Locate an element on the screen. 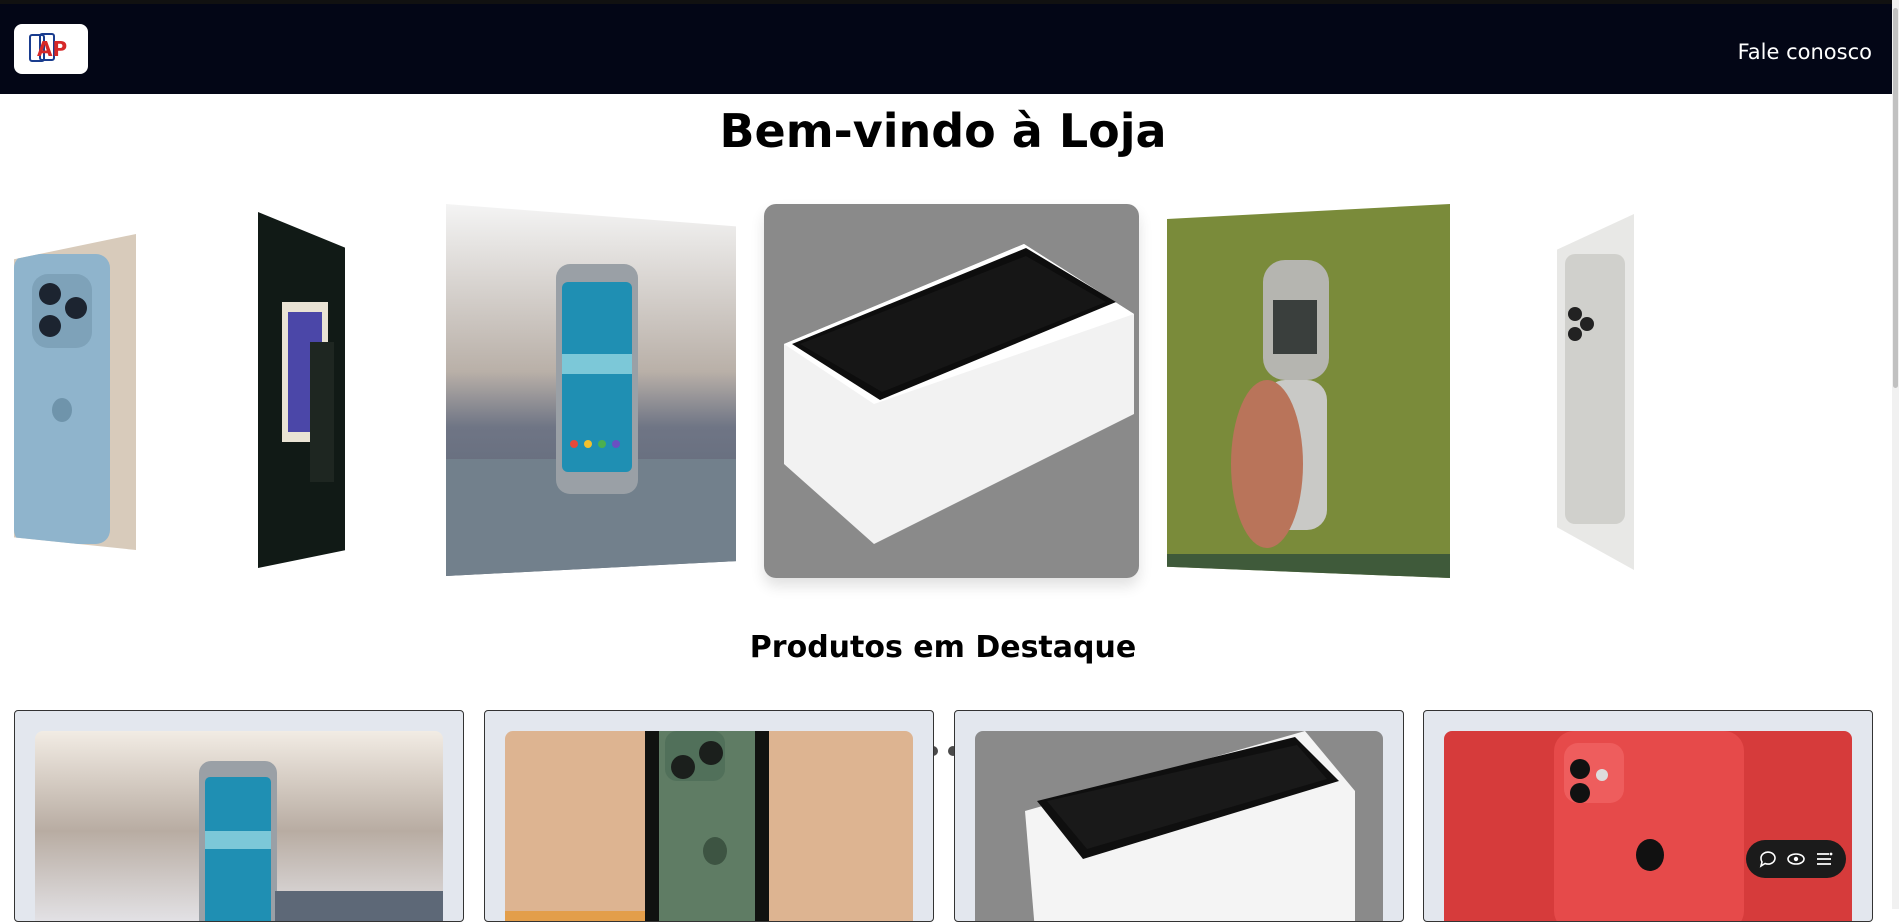 The height and width of the screenshot is (922, 1899). floating-toolbar is located at coordinates (1796, 859).